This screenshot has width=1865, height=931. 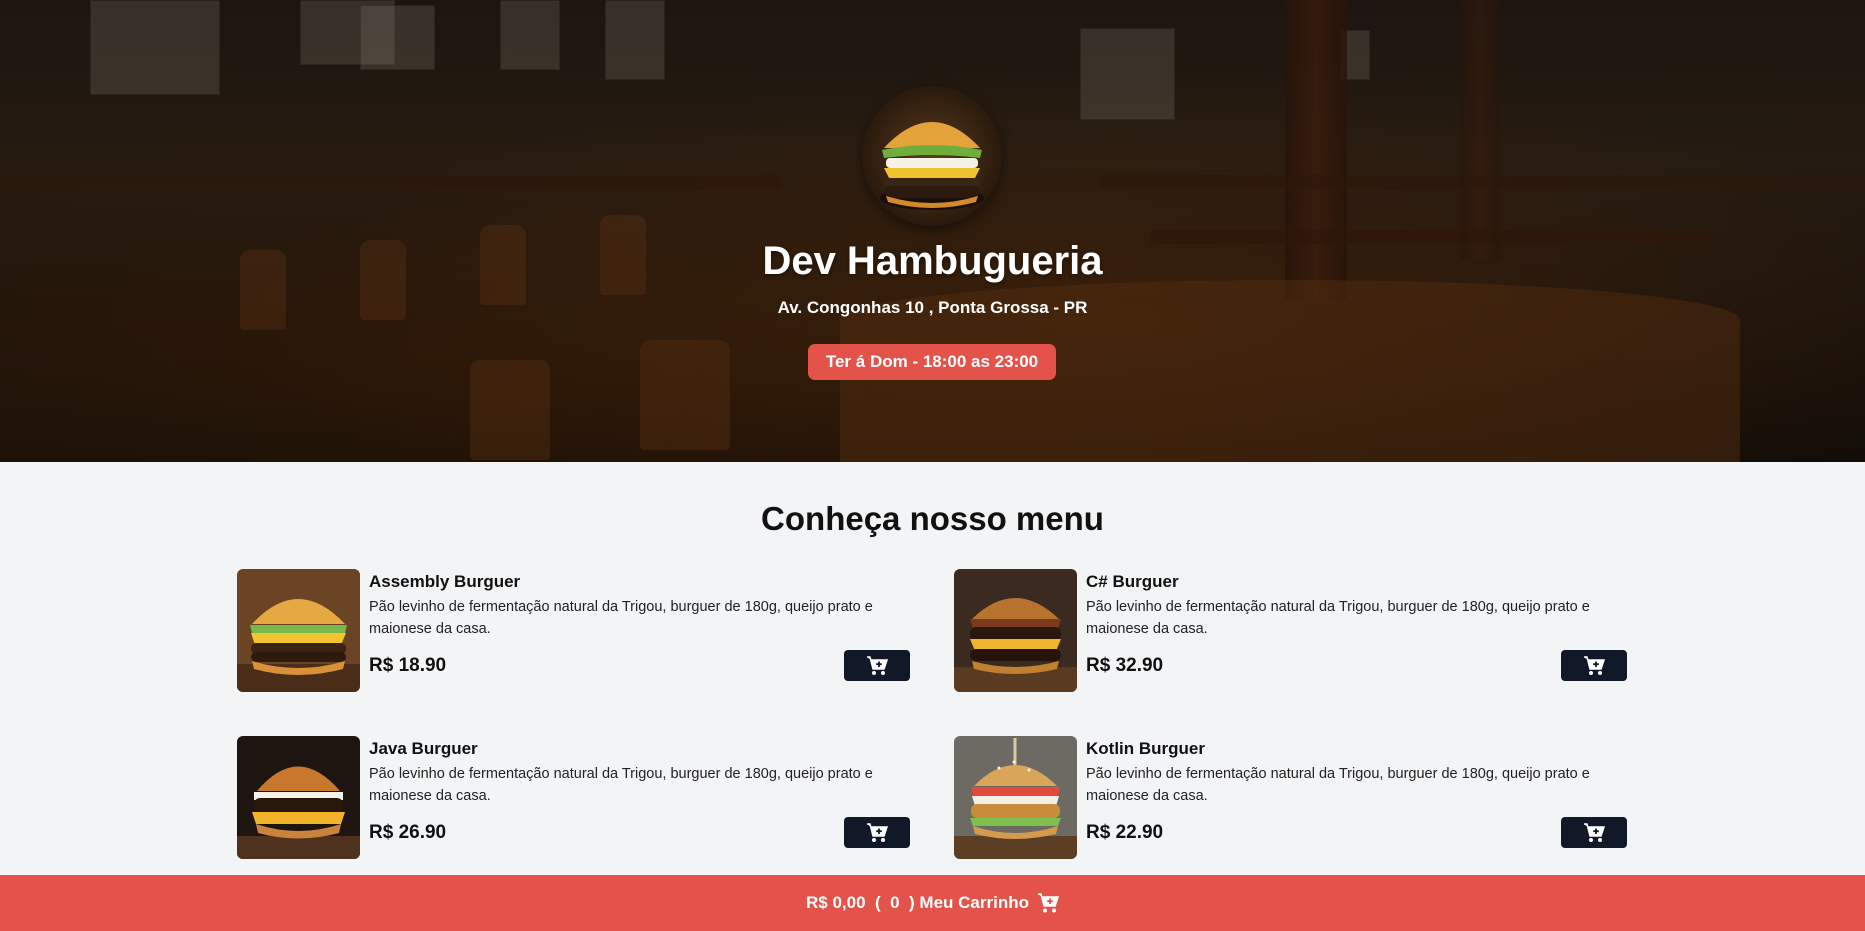 I want to click on product-name: C# Burguer, so click(x=1132, y=581).